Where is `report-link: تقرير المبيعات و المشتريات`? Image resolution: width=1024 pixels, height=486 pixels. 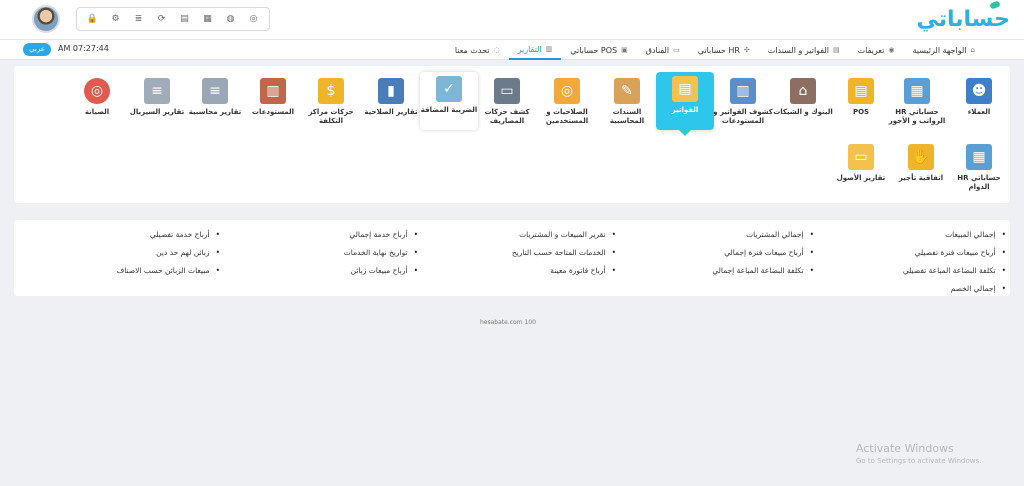
report-link: تقرير المبيعات و المشتريات is located at coordinates (567, 234).